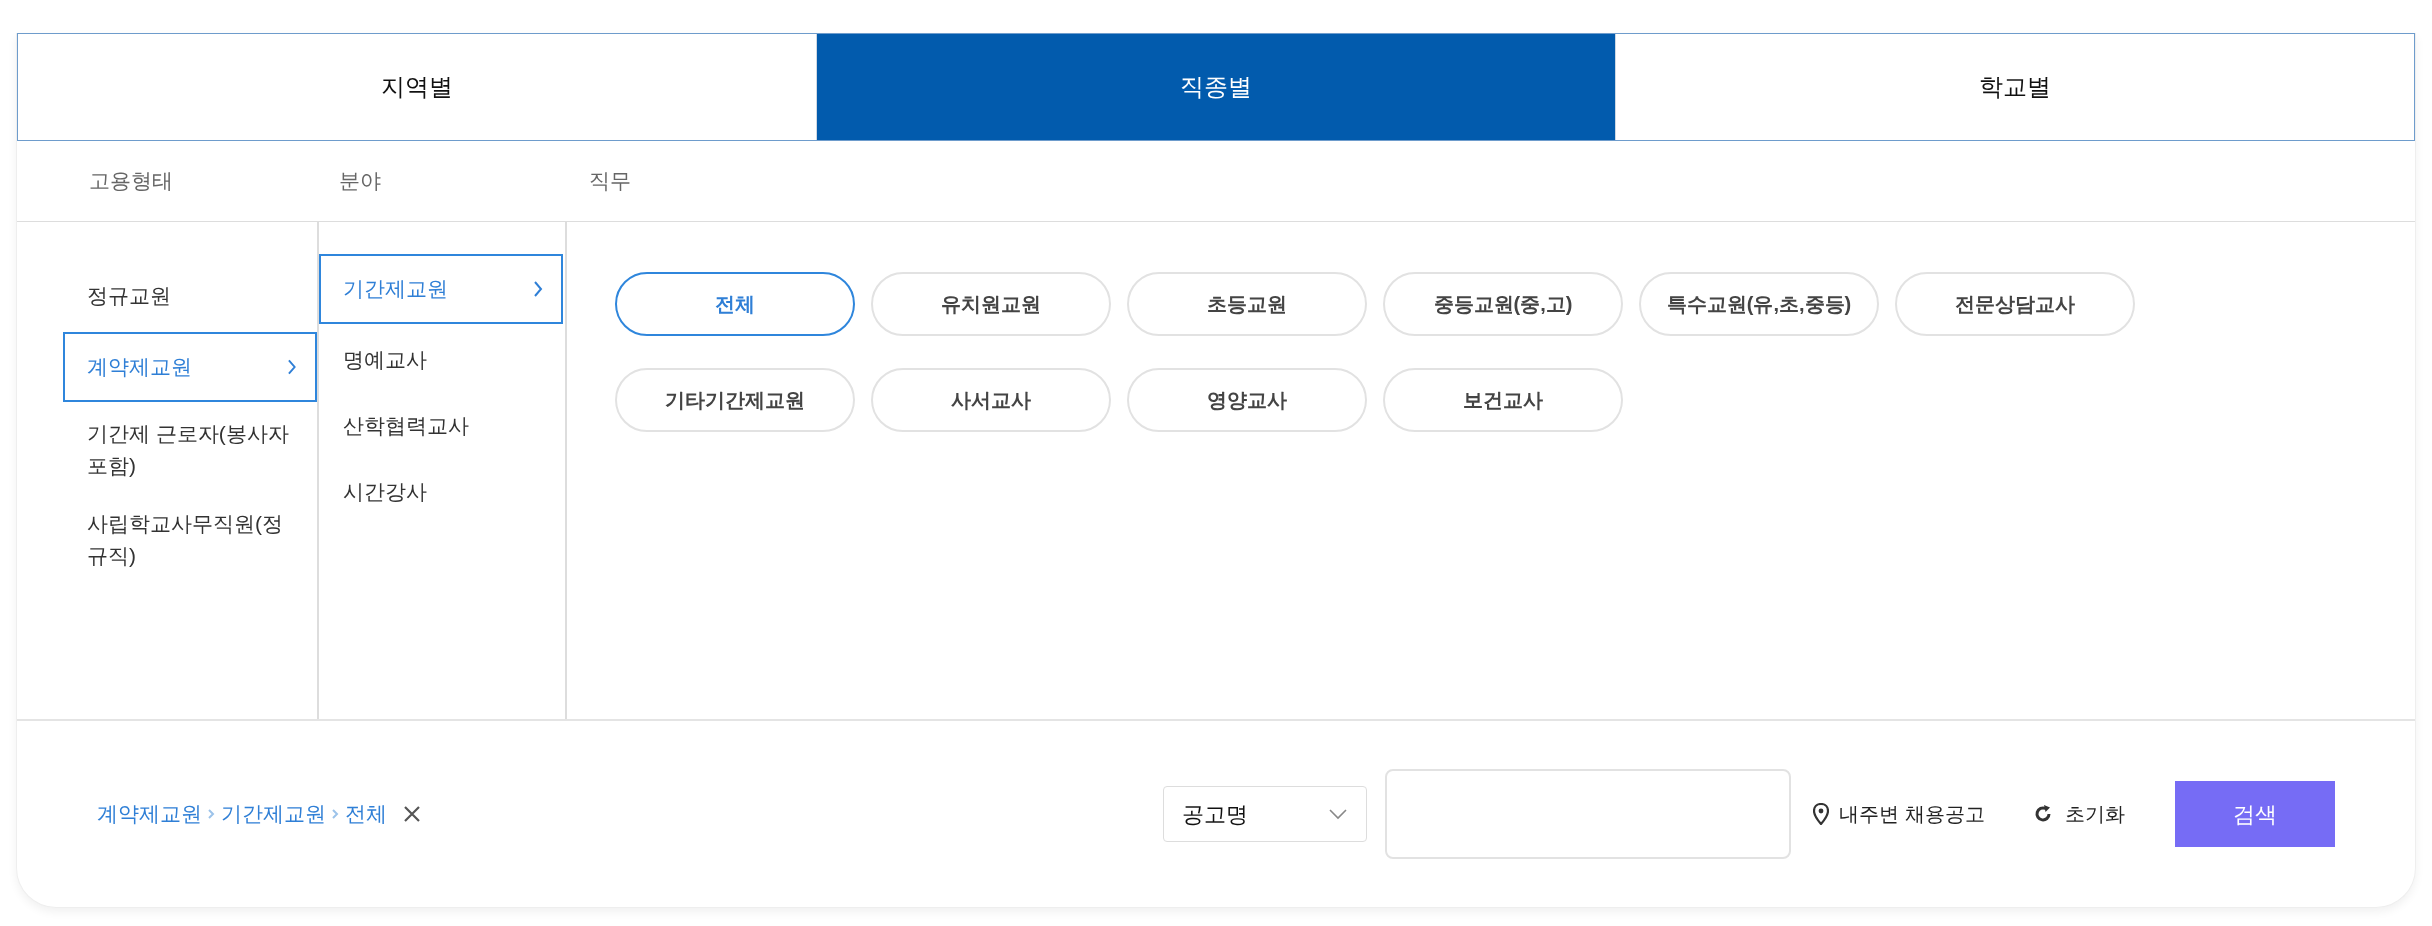 This screenshot has height=926, width=2432. Describe the element at coordinates (441, 492) in the screenshot. I see `category-item: 시간강사` at that location.